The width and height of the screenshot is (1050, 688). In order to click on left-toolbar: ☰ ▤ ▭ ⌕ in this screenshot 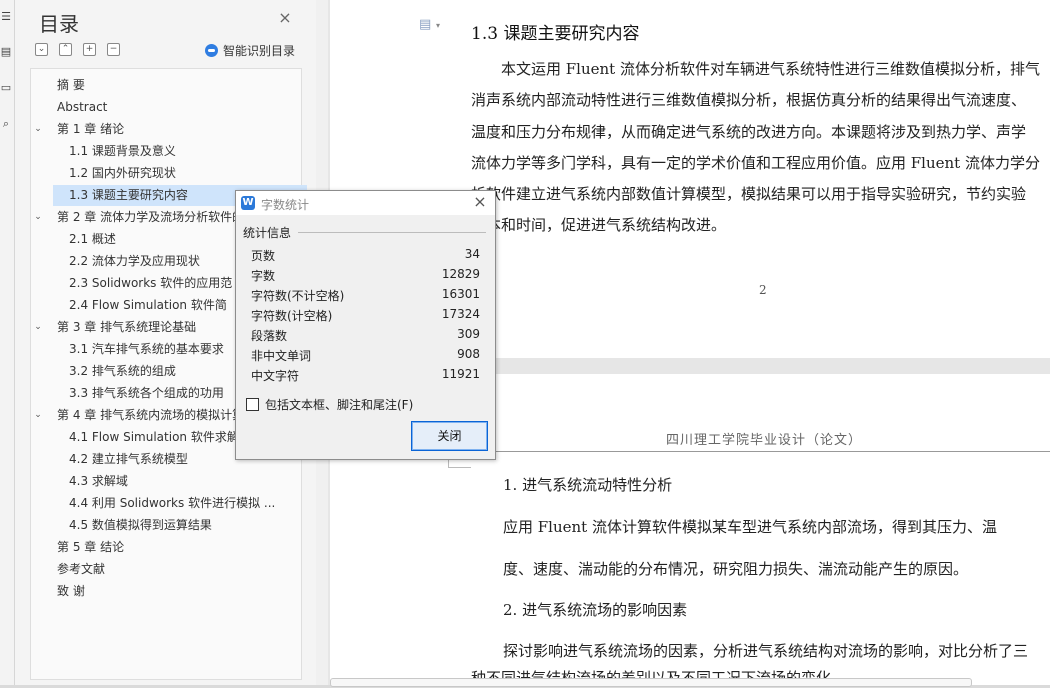, I will do `click(7, 342)`.